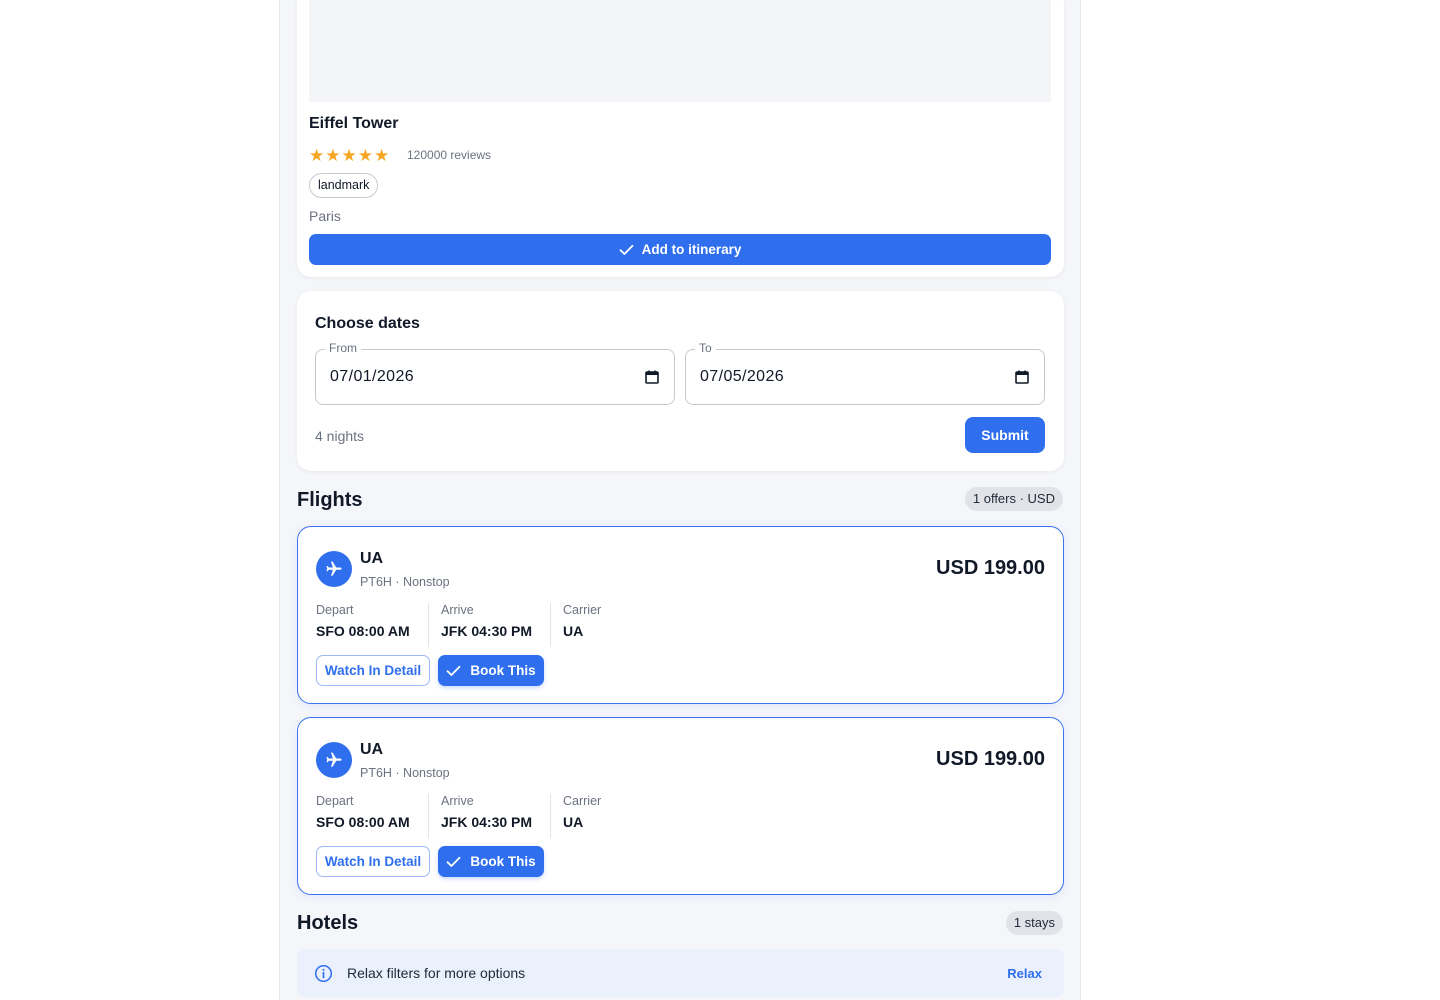  What do you see at coordinates (344, 185) in the screenshot?
I see `category-tag: landmark` at bounding box center [344, 185].